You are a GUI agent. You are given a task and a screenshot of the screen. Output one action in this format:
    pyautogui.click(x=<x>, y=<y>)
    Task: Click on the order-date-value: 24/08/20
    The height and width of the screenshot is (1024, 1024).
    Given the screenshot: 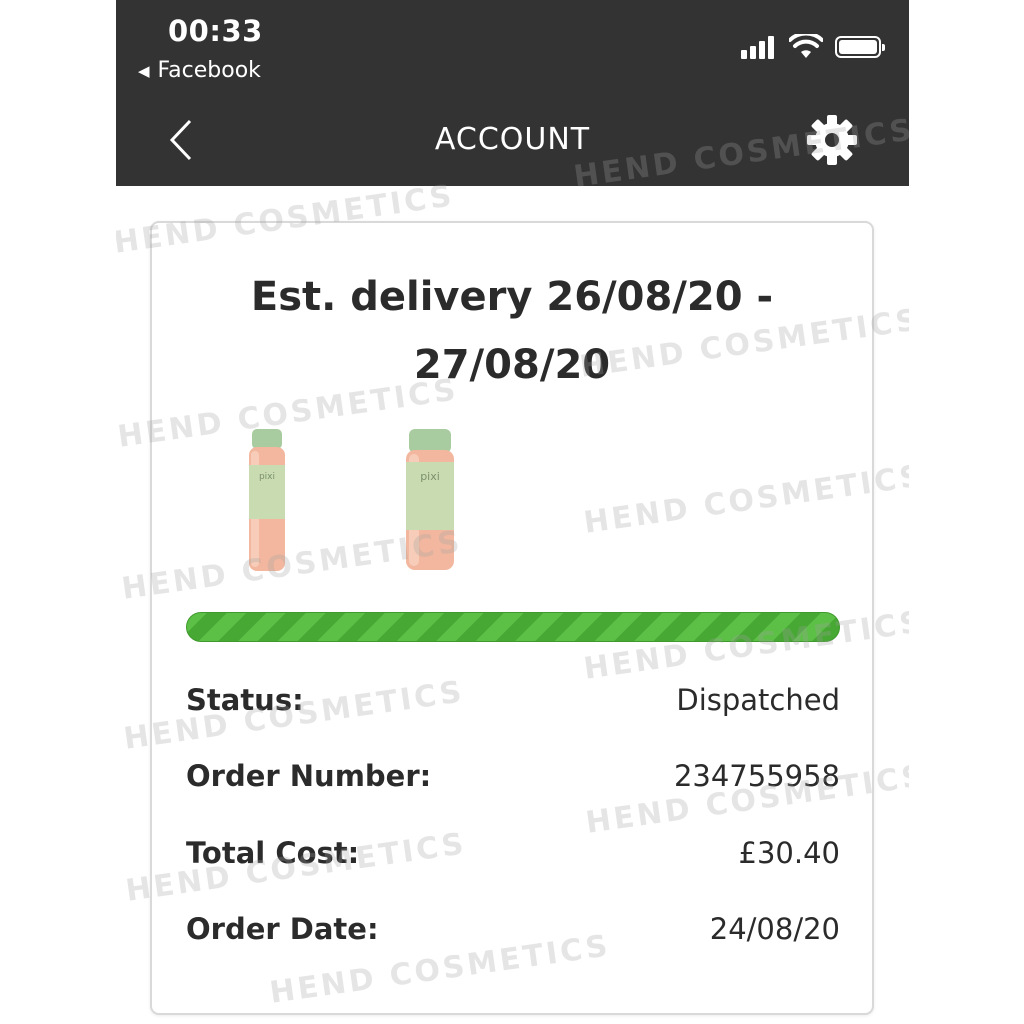 What is the action you would take?
    pyautogui.click(x=774, y=929)
    